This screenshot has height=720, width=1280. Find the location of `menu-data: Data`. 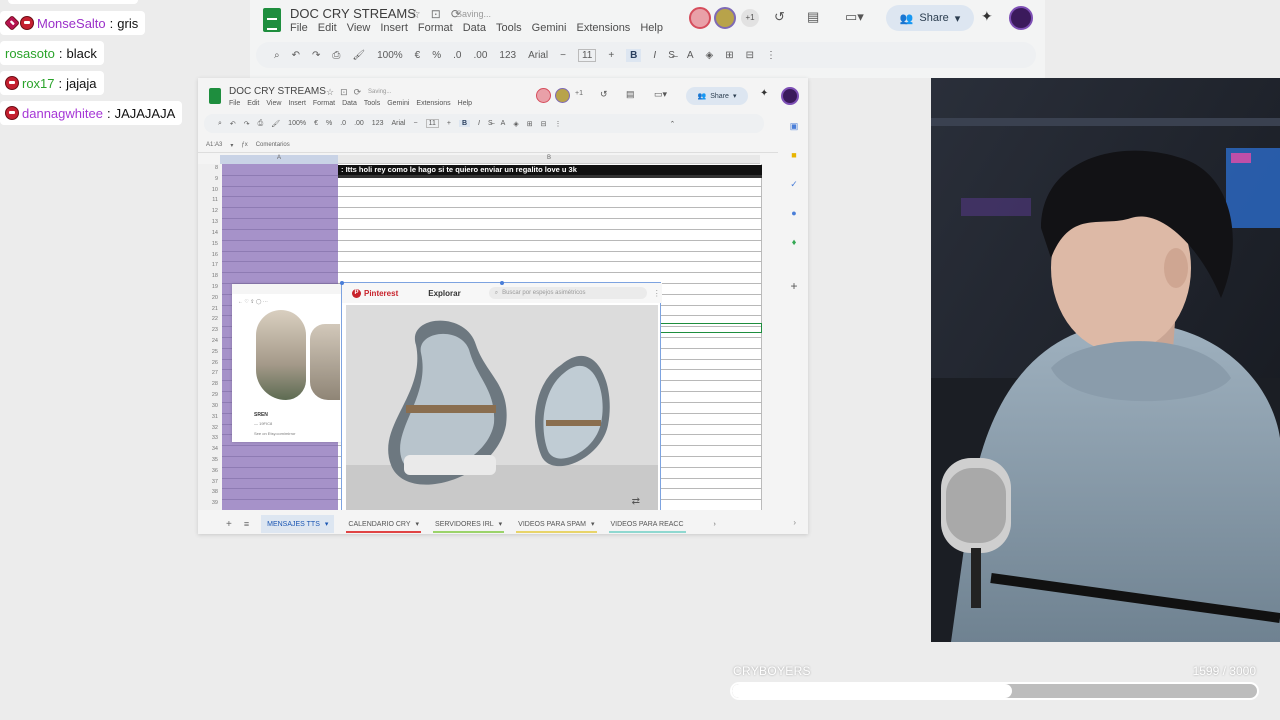

menu-data: Data is located at coordinates (349, 103).